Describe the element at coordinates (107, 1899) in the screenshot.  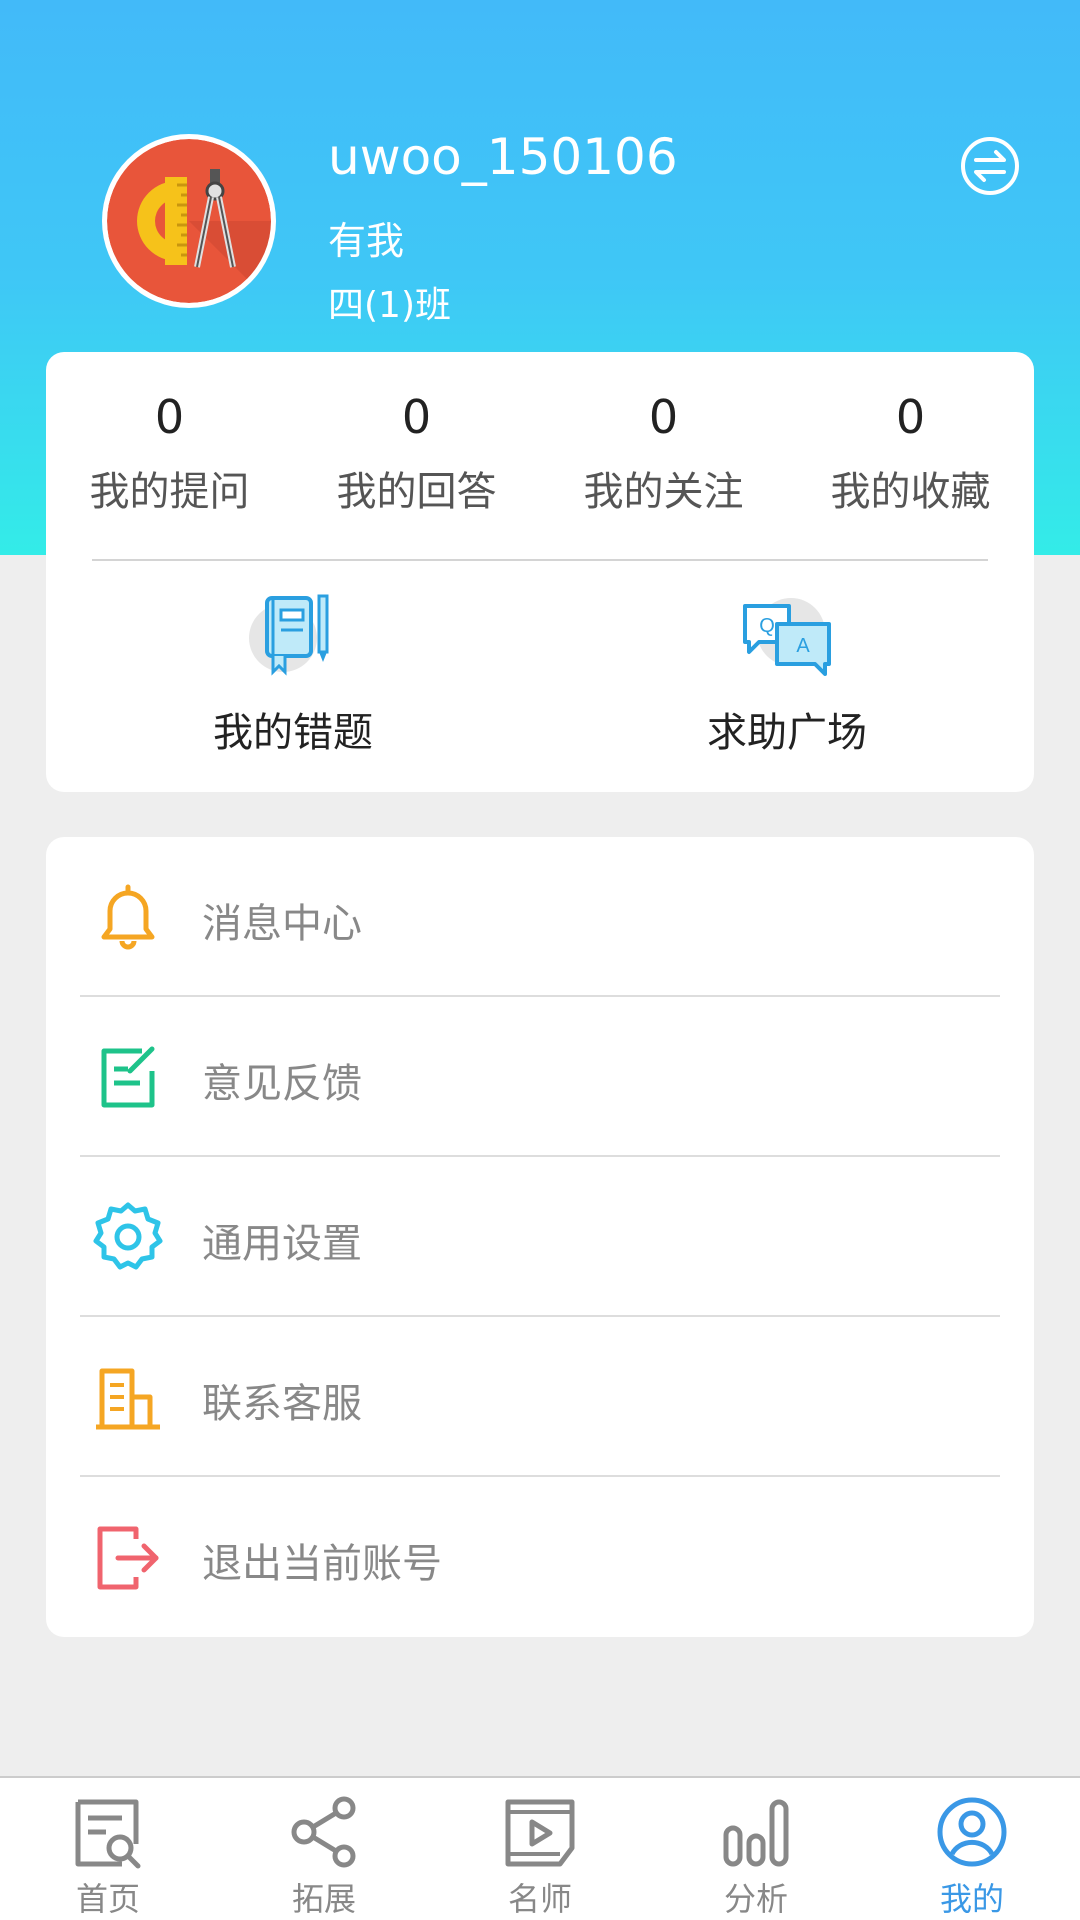
I see `tab-label: 首页` at that location.